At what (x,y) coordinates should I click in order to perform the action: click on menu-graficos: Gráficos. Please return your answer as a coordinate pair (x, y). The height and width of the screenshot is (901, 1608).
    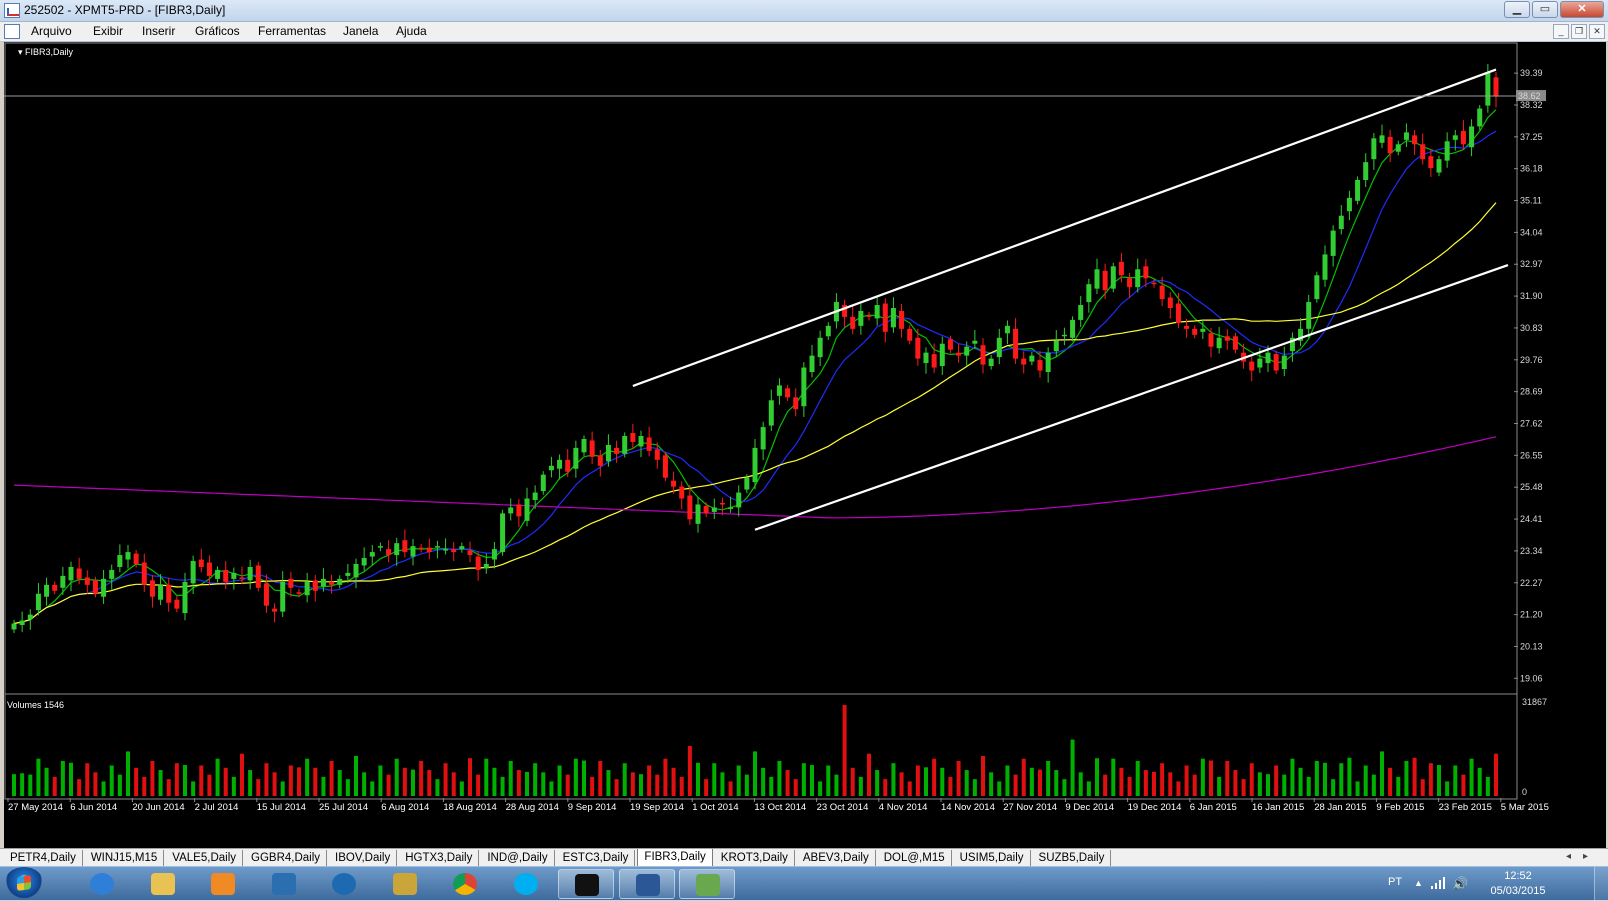
    Looking at the image, I should click on (217, 31).